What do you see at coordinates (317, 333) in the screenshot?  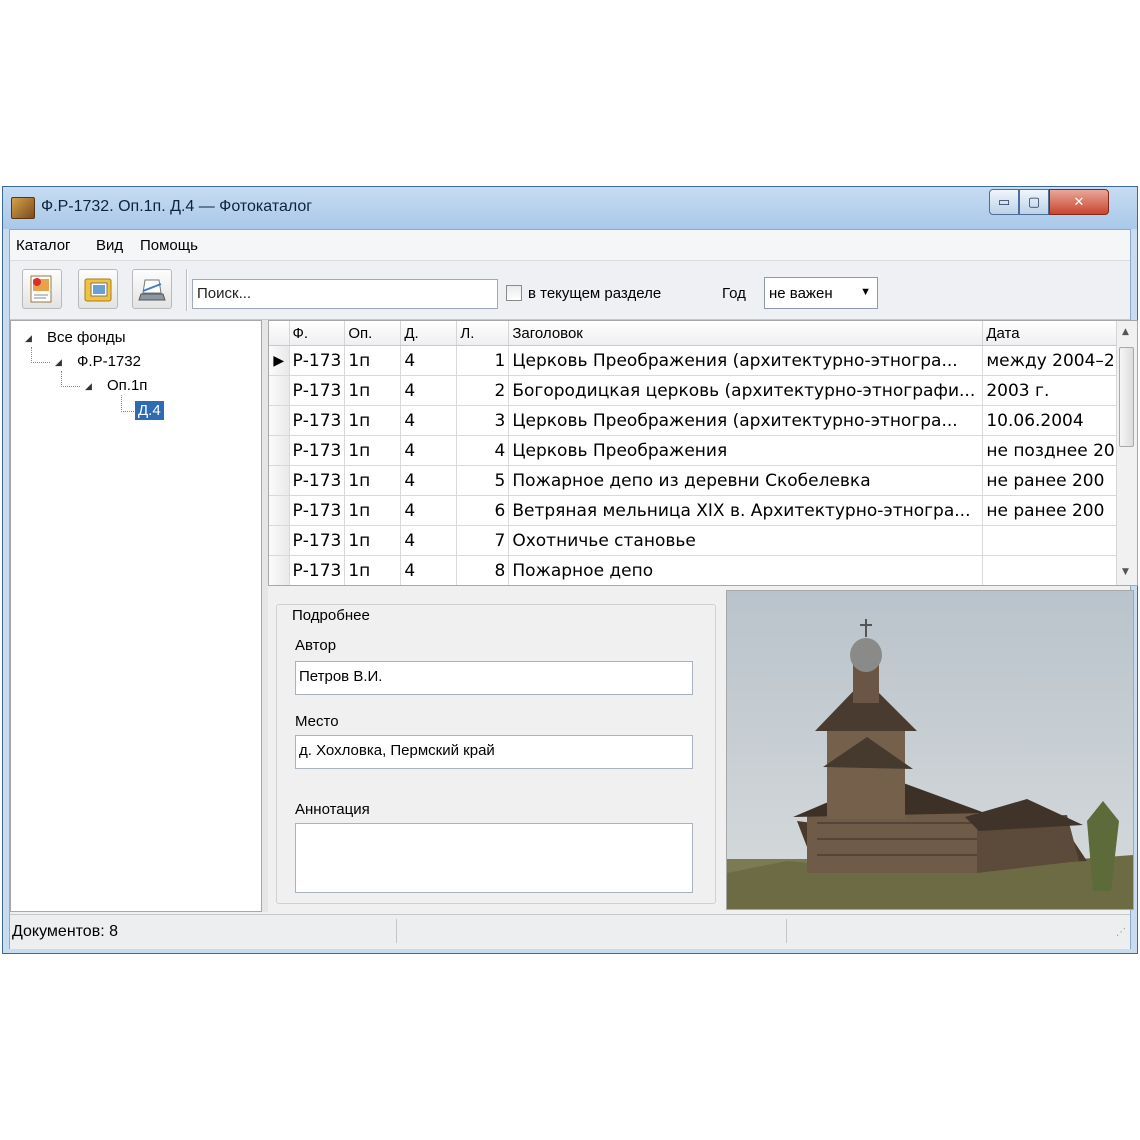 I see `column-header-fond: Ф.` at bounding box center [317, 333].